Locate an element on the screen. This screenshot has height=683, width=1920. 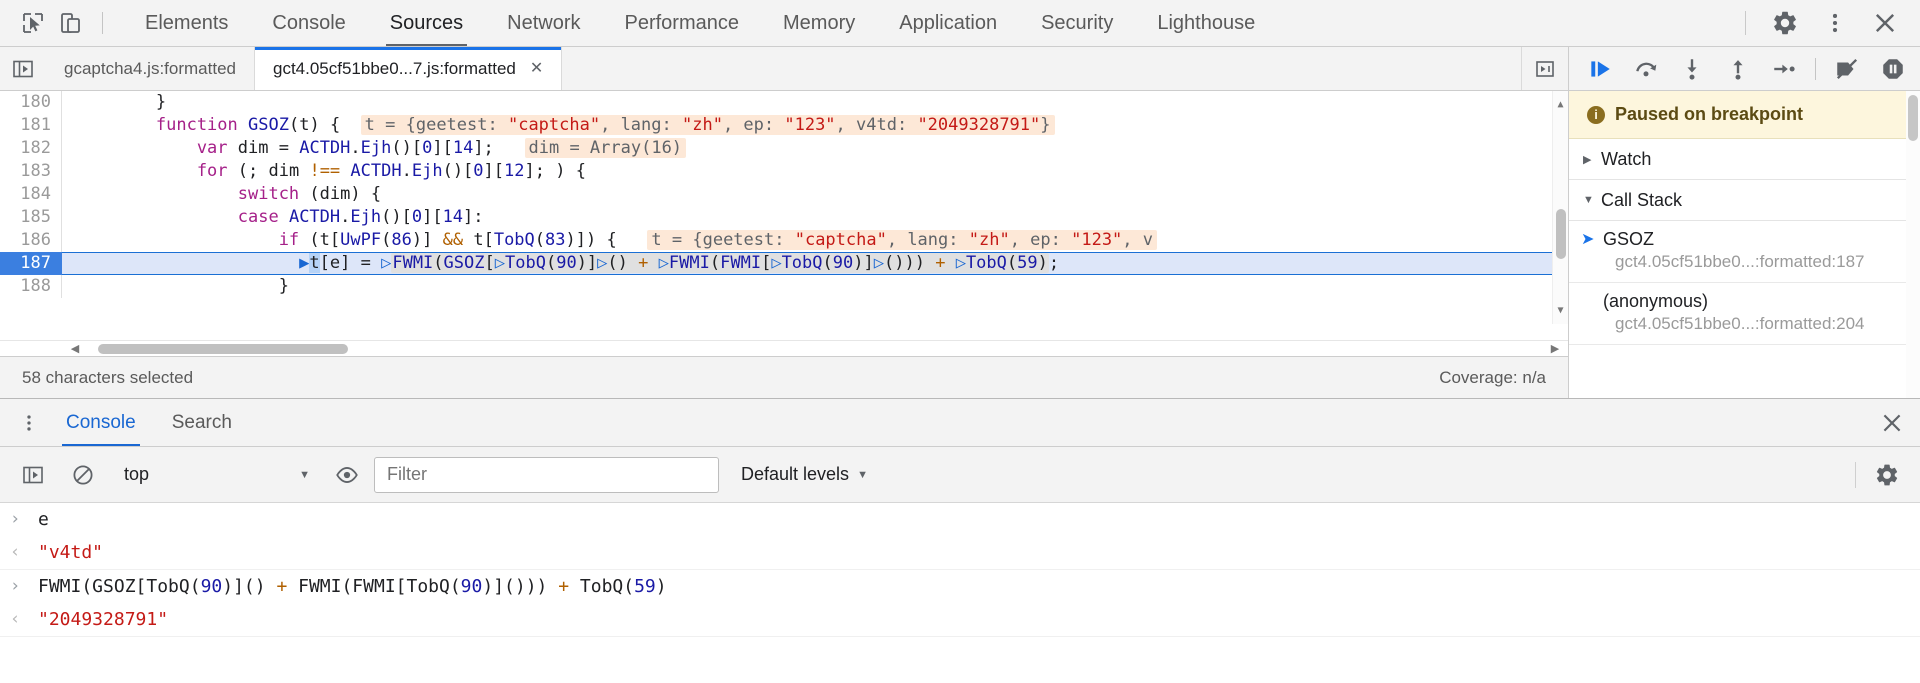
console-input-text: e is located at coordinates (43, 519).